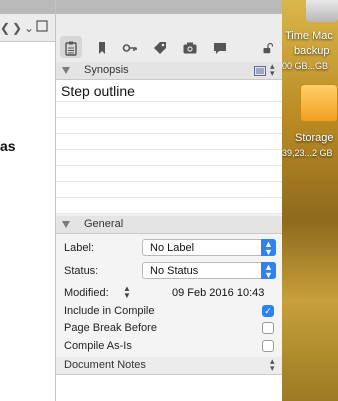 This screenshot has width=338, height=401. Describe the element at coordinates (322, 11) in the screenshot. I see `time-machine-drive-icon` at that location.